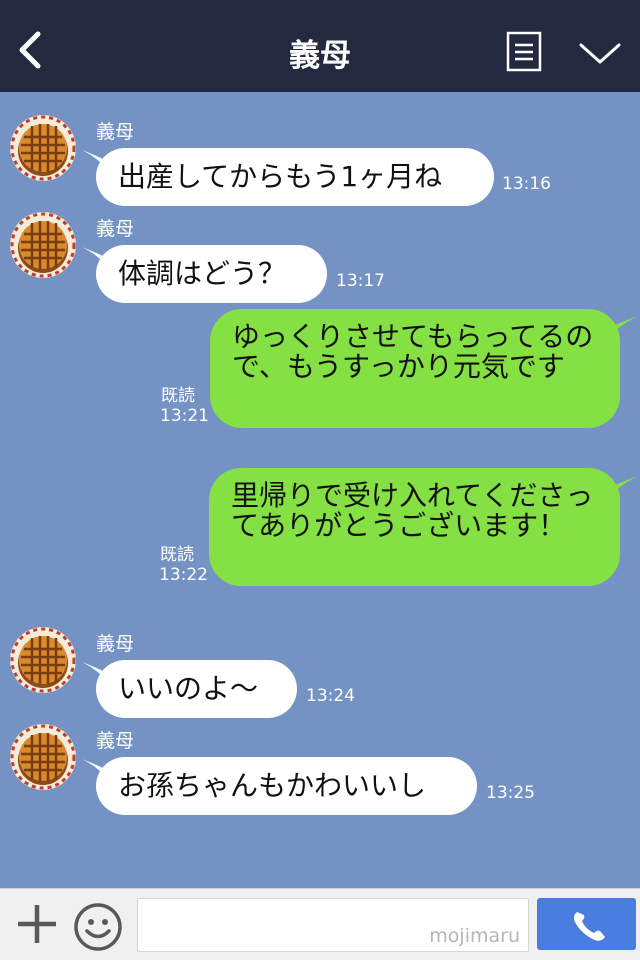 The height and width of the screenshot is (960, 640). What do you see at coordinates (184, 416) in the screenshot?
I see `message-time: 13:21` at bounding box center [184, 416].